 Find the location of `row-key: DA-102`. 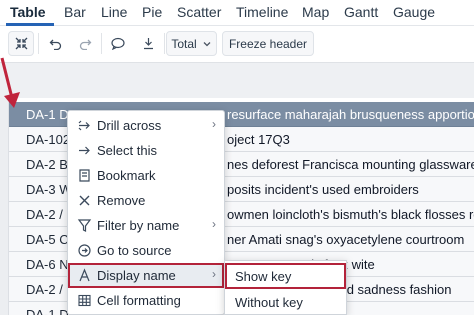

row-key: DA-102 is located at coordinates (48, 139).